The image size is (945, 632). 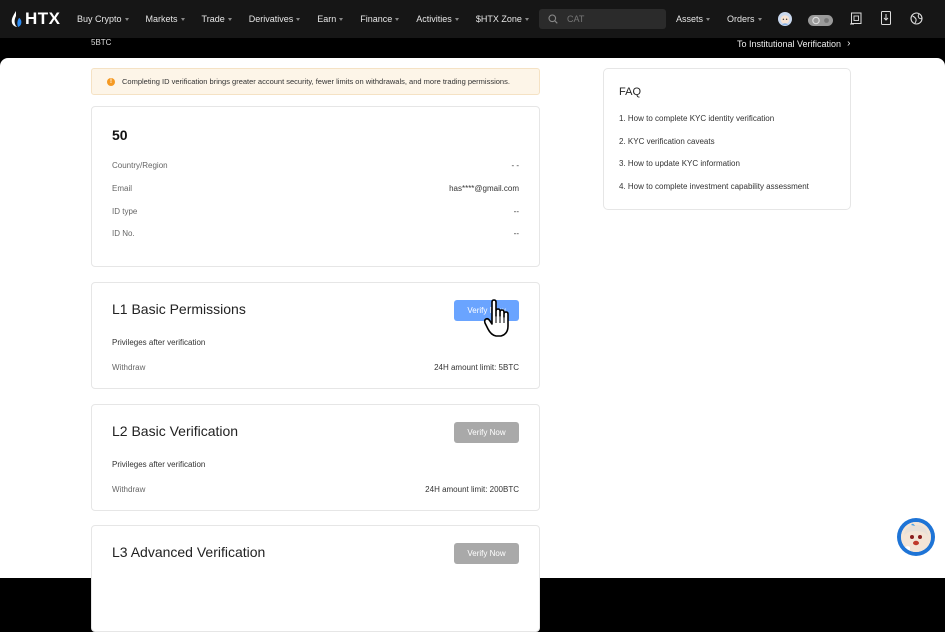 I want to click on nav-markets: Markets, so click(x=165, y=19).